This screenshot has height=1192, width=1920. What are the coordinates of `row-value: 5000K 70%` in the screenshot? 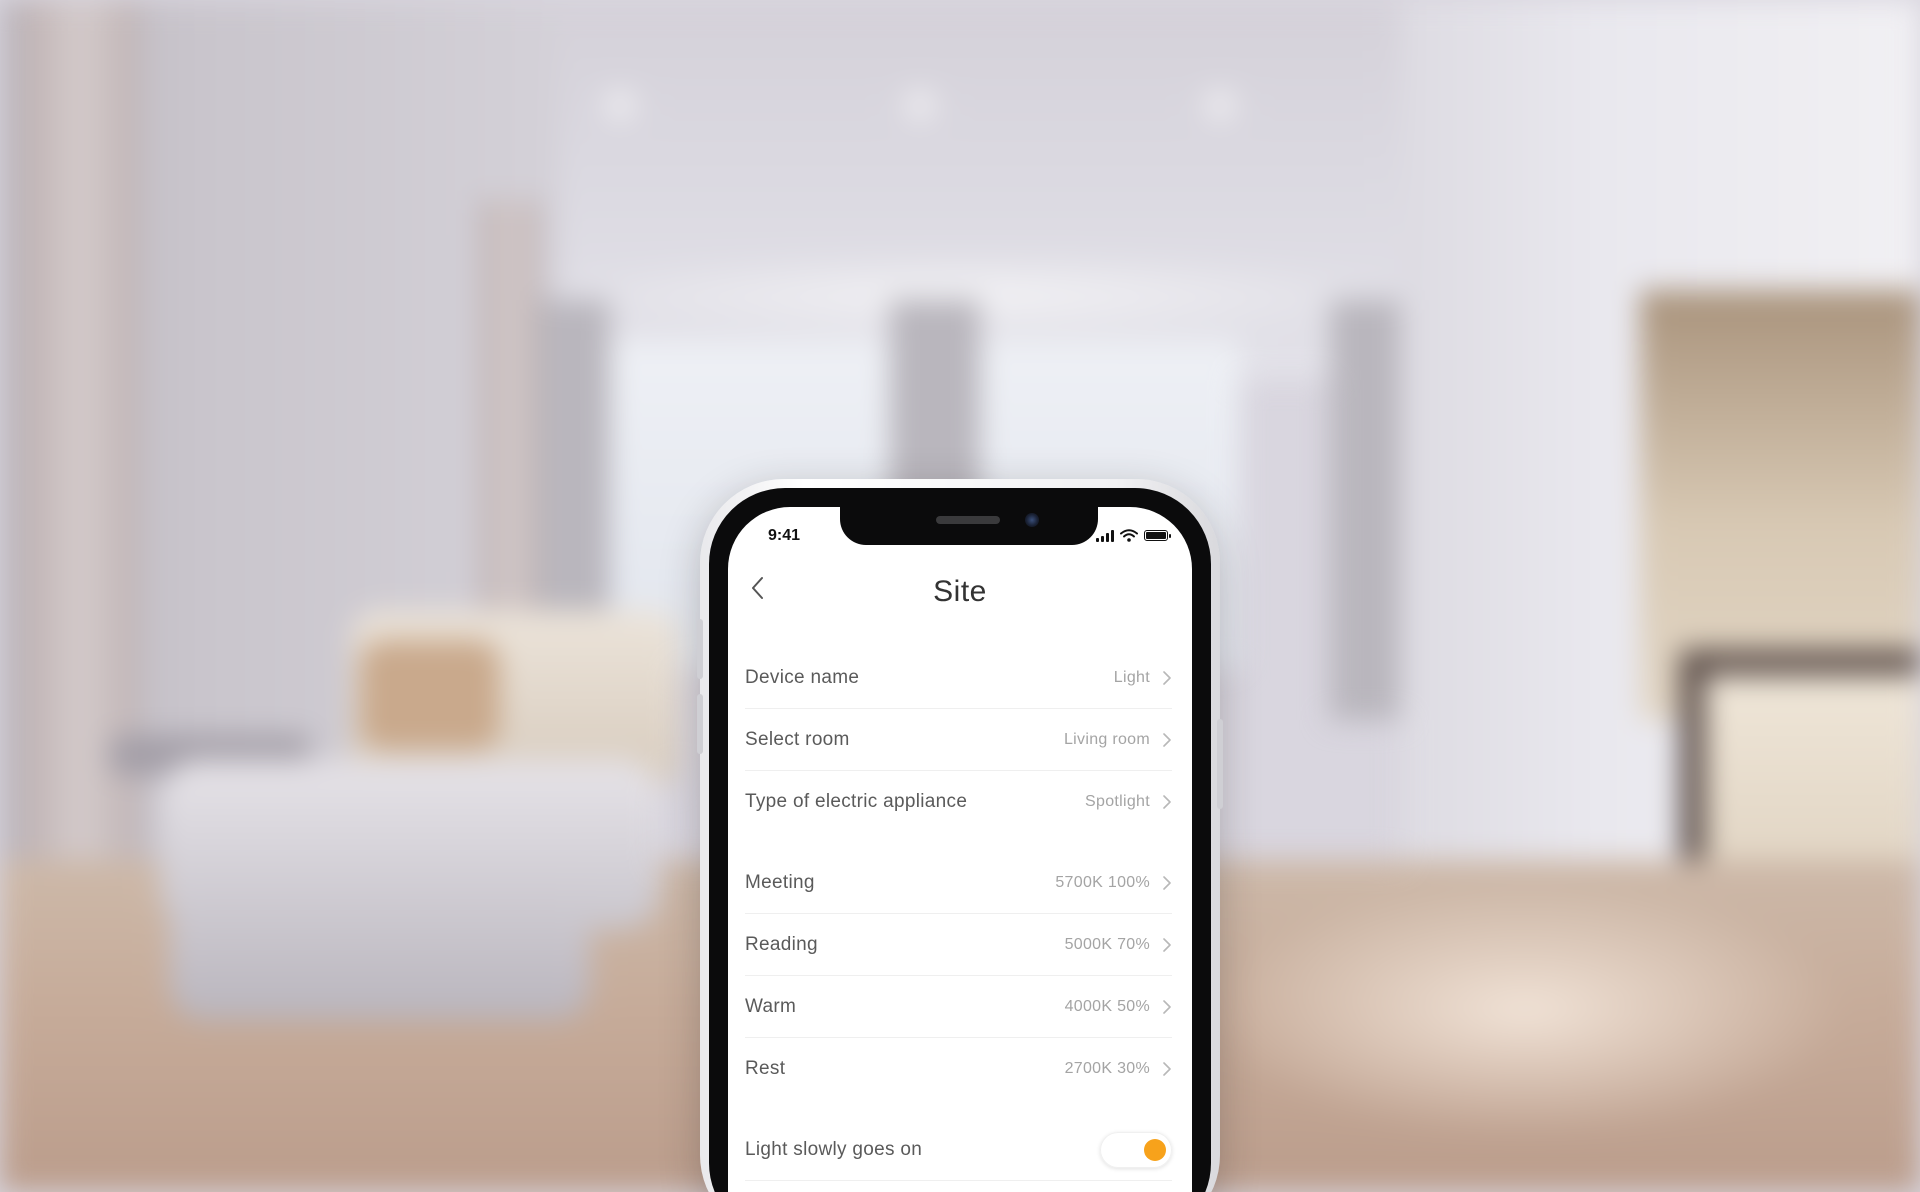 It's located at (1107, 944).